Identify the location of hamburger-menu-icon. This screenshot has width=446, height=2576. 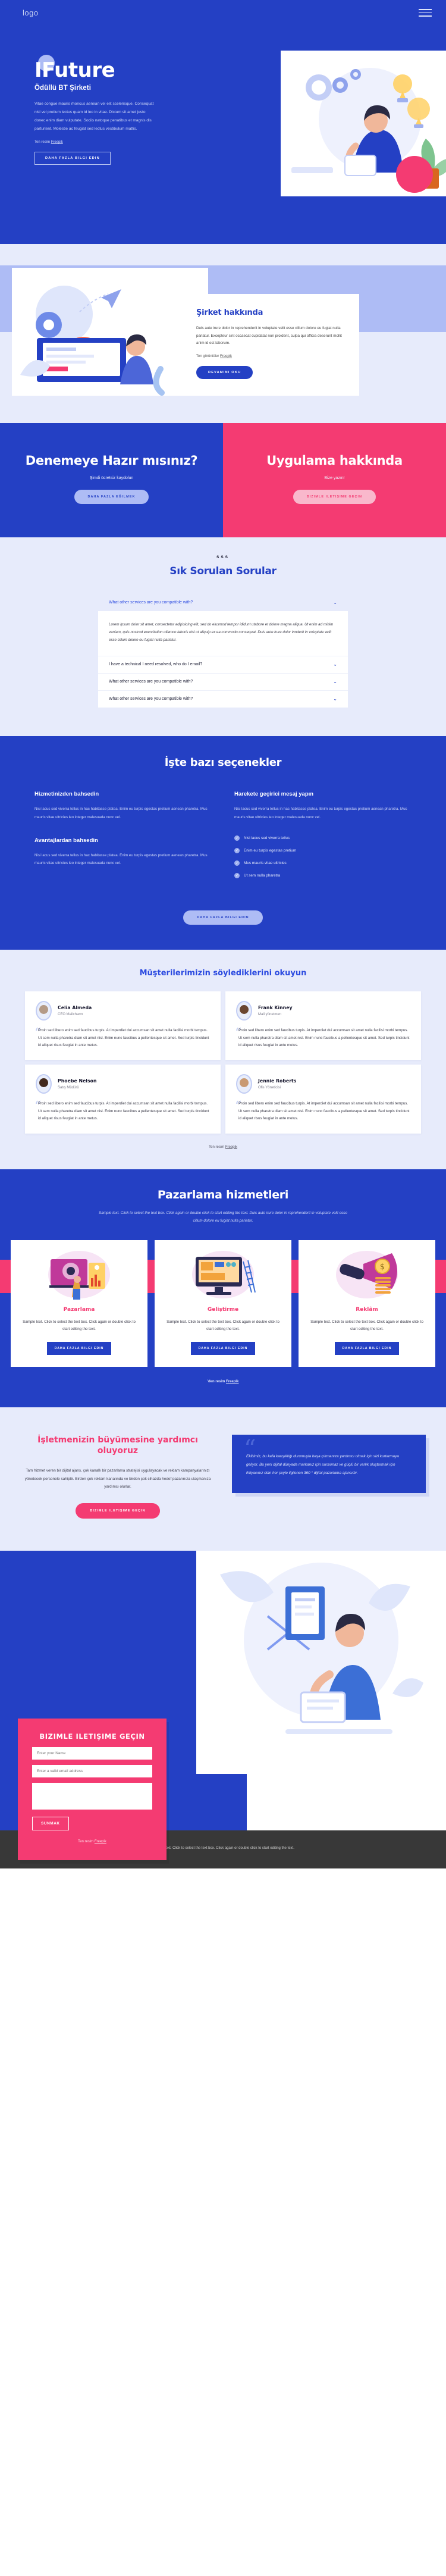
(425, 13).